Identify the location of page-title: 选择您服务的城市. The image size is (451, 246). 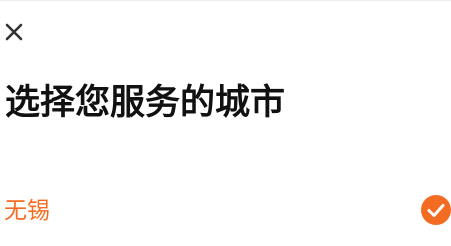
(145, 103).